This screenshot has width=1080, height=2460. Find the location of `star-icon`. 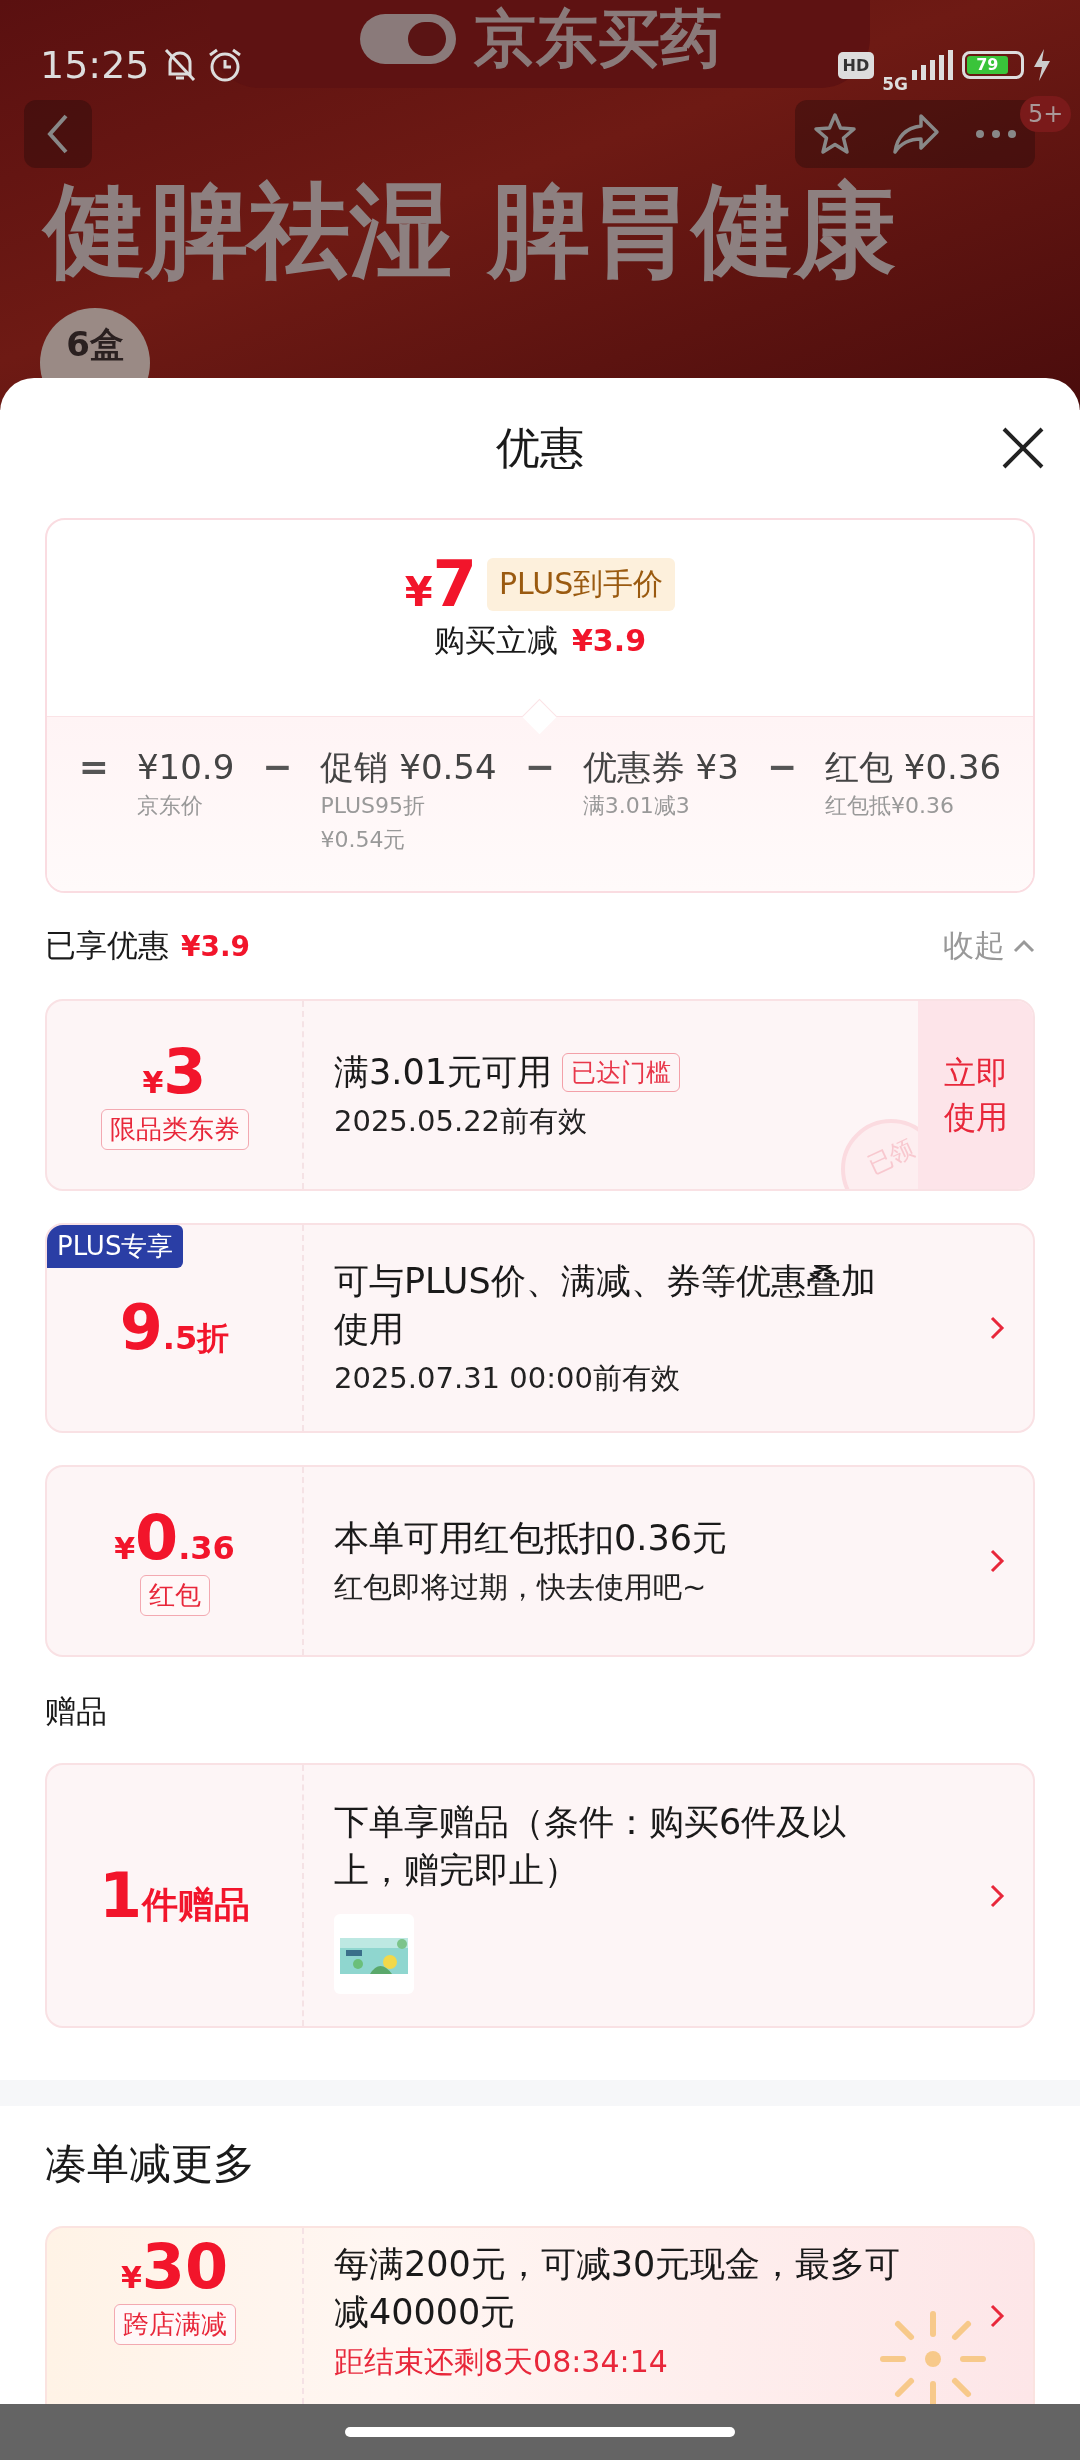

star-icon is located at coordinates (834, 134).